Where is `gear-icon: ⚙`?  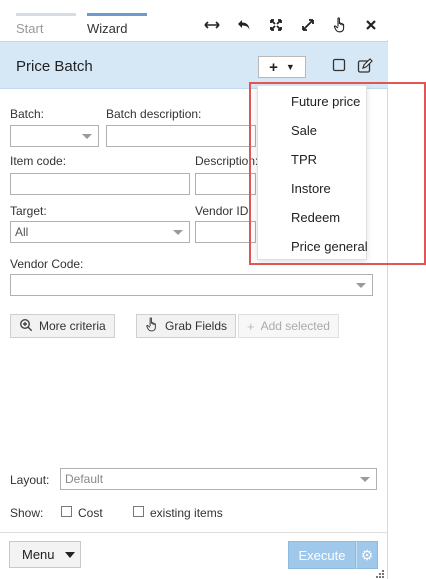 gear-icon: ⚙ is located at coordinates (367, 554).